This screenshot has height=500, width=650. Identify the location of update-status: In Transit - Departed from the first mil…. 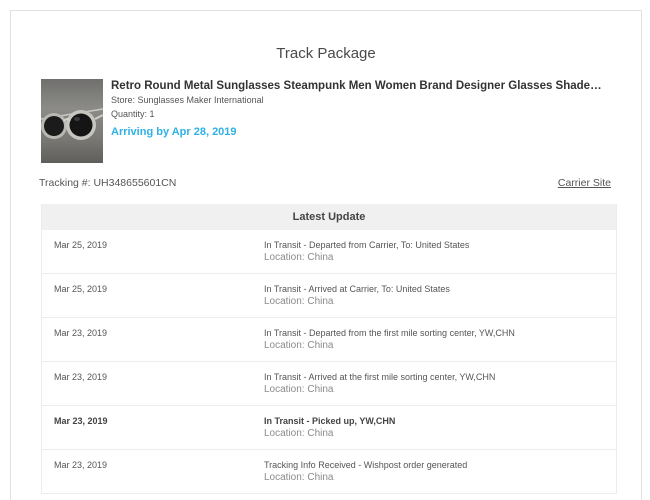
(389, 333).